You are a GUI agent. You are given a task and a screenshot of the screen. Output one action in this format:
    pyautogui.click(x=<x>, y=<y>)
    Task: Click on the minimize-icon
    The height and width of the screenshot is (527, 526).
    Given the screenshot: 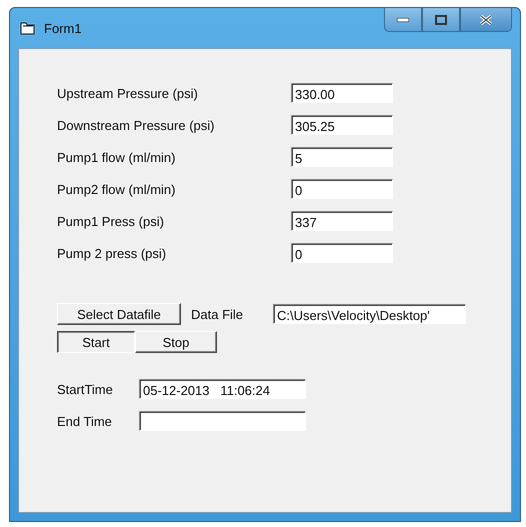 What is the action you would take?
    pyautogui.click(x=403, y=20)
    